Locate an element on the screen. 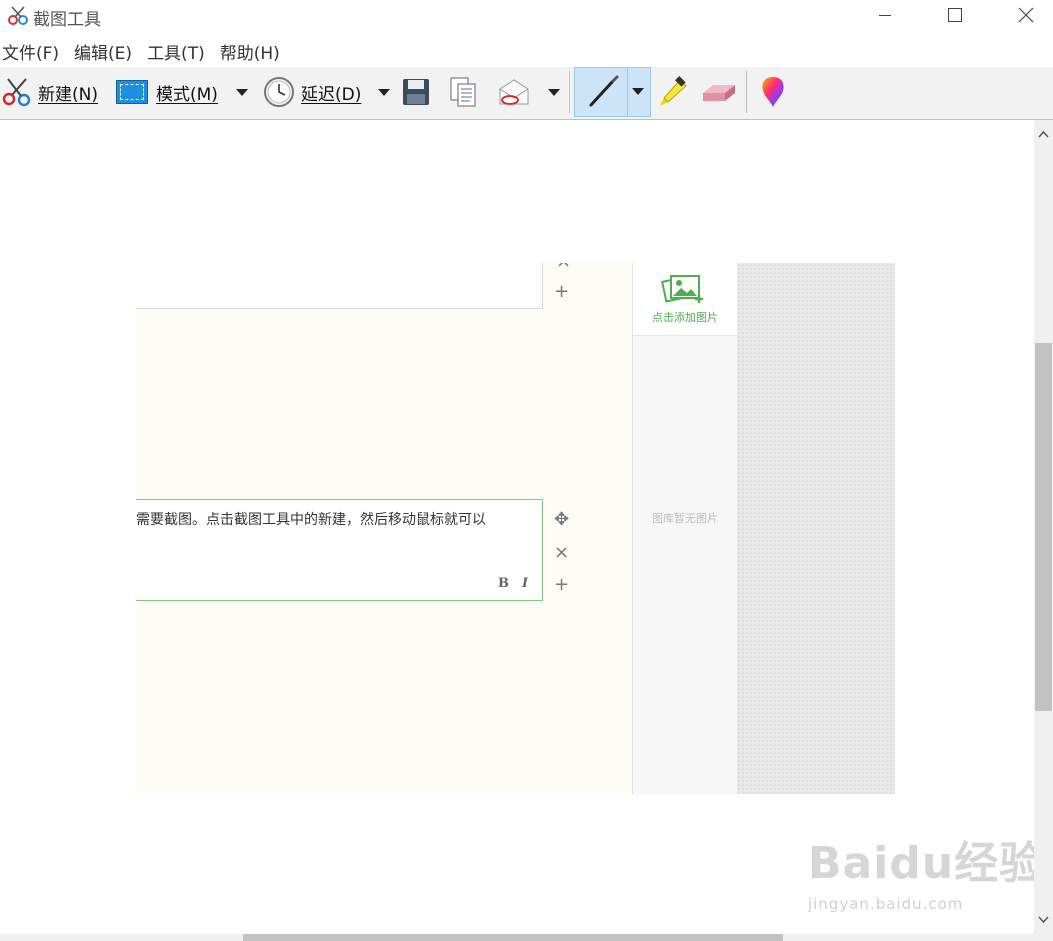  pen-button is located at coordinates (612, 92).